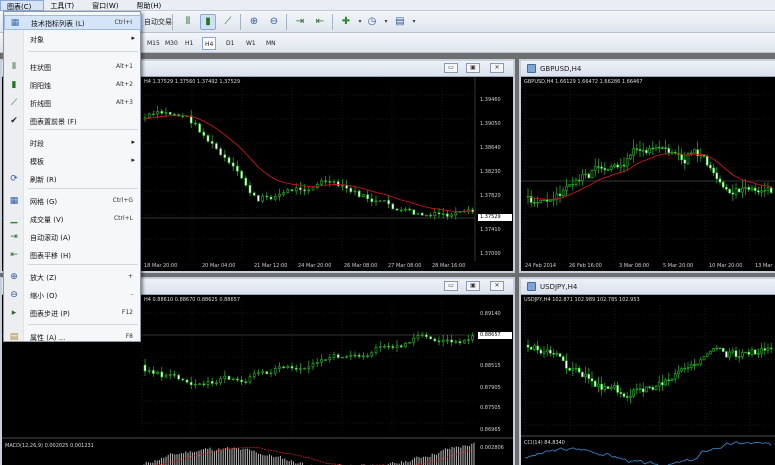 This screenshot has height=465, width=775. What do you see at coordinates (72, 179) in the screenshot?
I see `menu-item: ⟳ 刷新 (R)` at bounding box center [72, 179].